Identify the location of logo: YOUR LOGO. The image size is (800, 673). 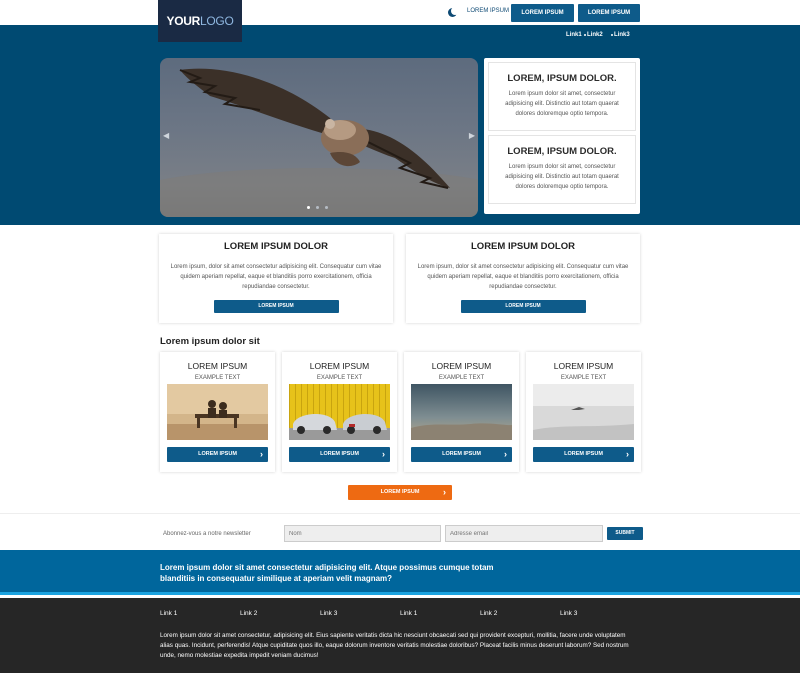
(200, 21).